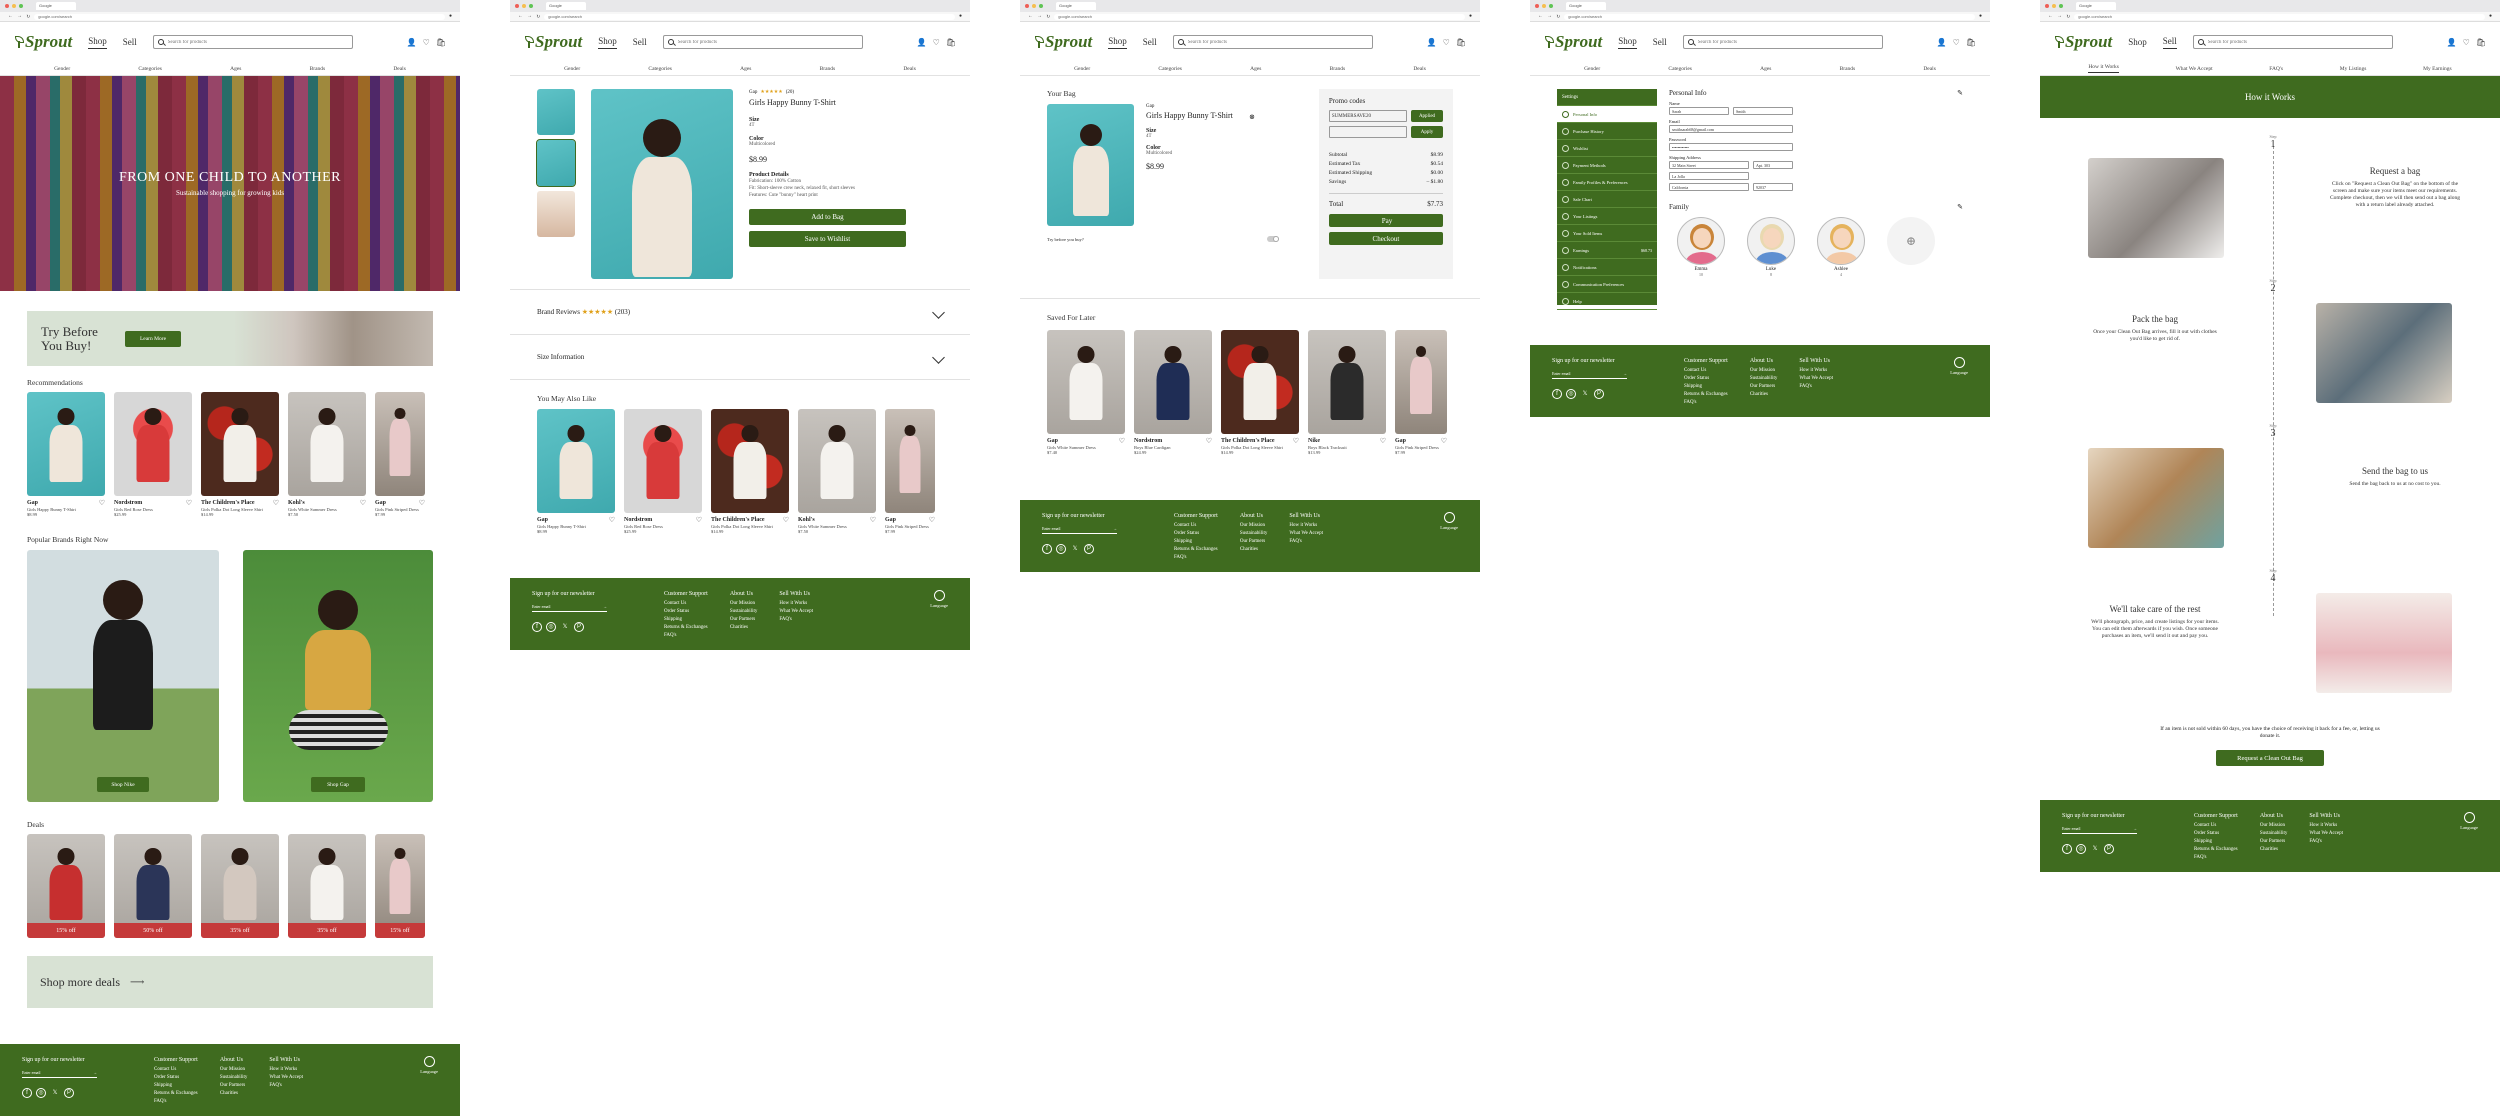 This screenshot has width=2500, height=1116. I want to click on settings-menu-item: Payment Methods, so click(1607, 165).